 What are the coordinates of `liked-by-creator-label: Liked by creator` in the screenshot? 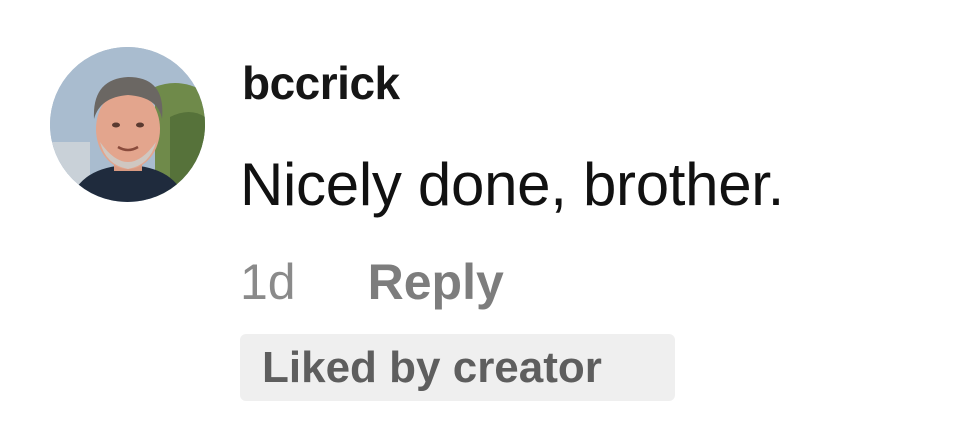 It's located at (432, 367).